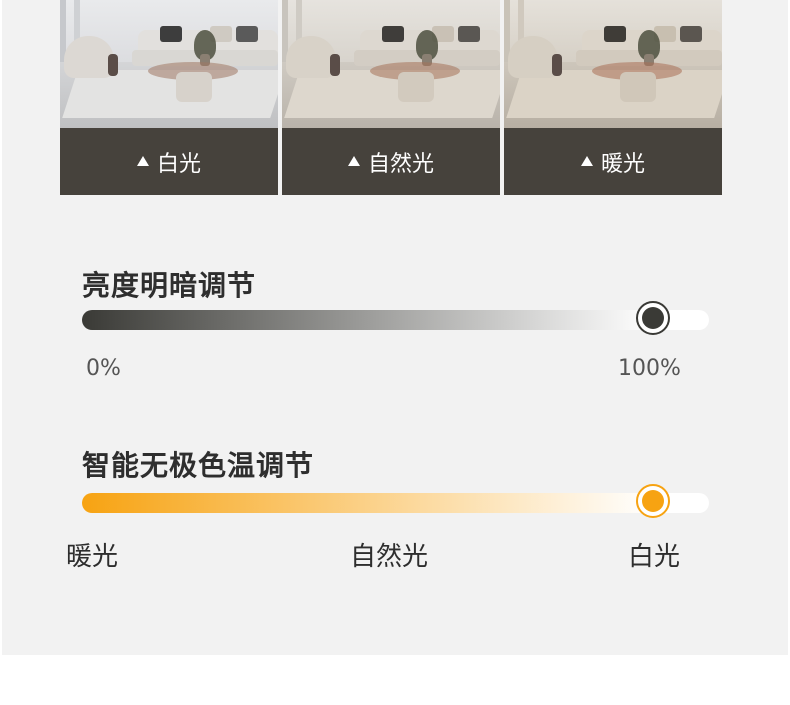 The image size is (790, 705). I want to click on light-mode-caption-white: 白光, so click(169, 161).